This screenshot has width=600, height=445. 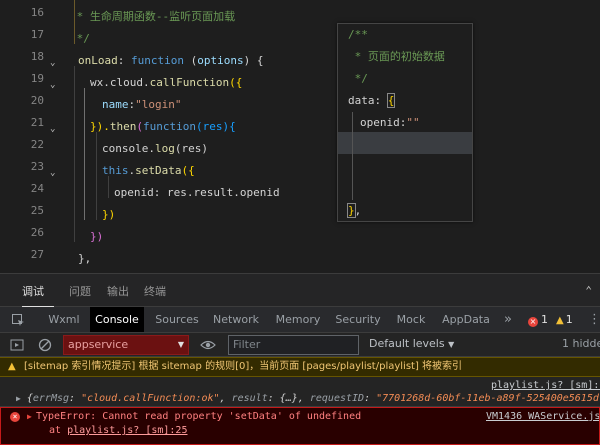 What do you see at coordinates (45, 345) in the screenshot?
I see `clear-console-icon` at bounding box center [45, 345].